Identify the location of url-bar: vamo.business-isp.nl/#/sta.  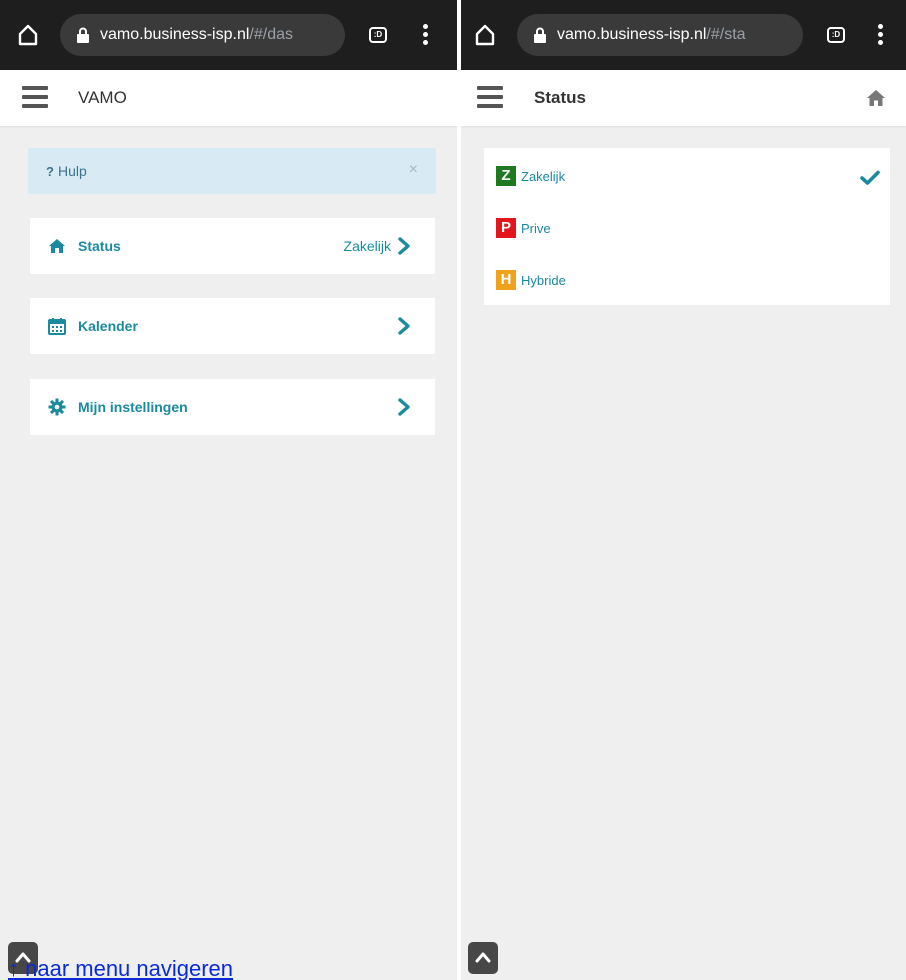
(660, 35).